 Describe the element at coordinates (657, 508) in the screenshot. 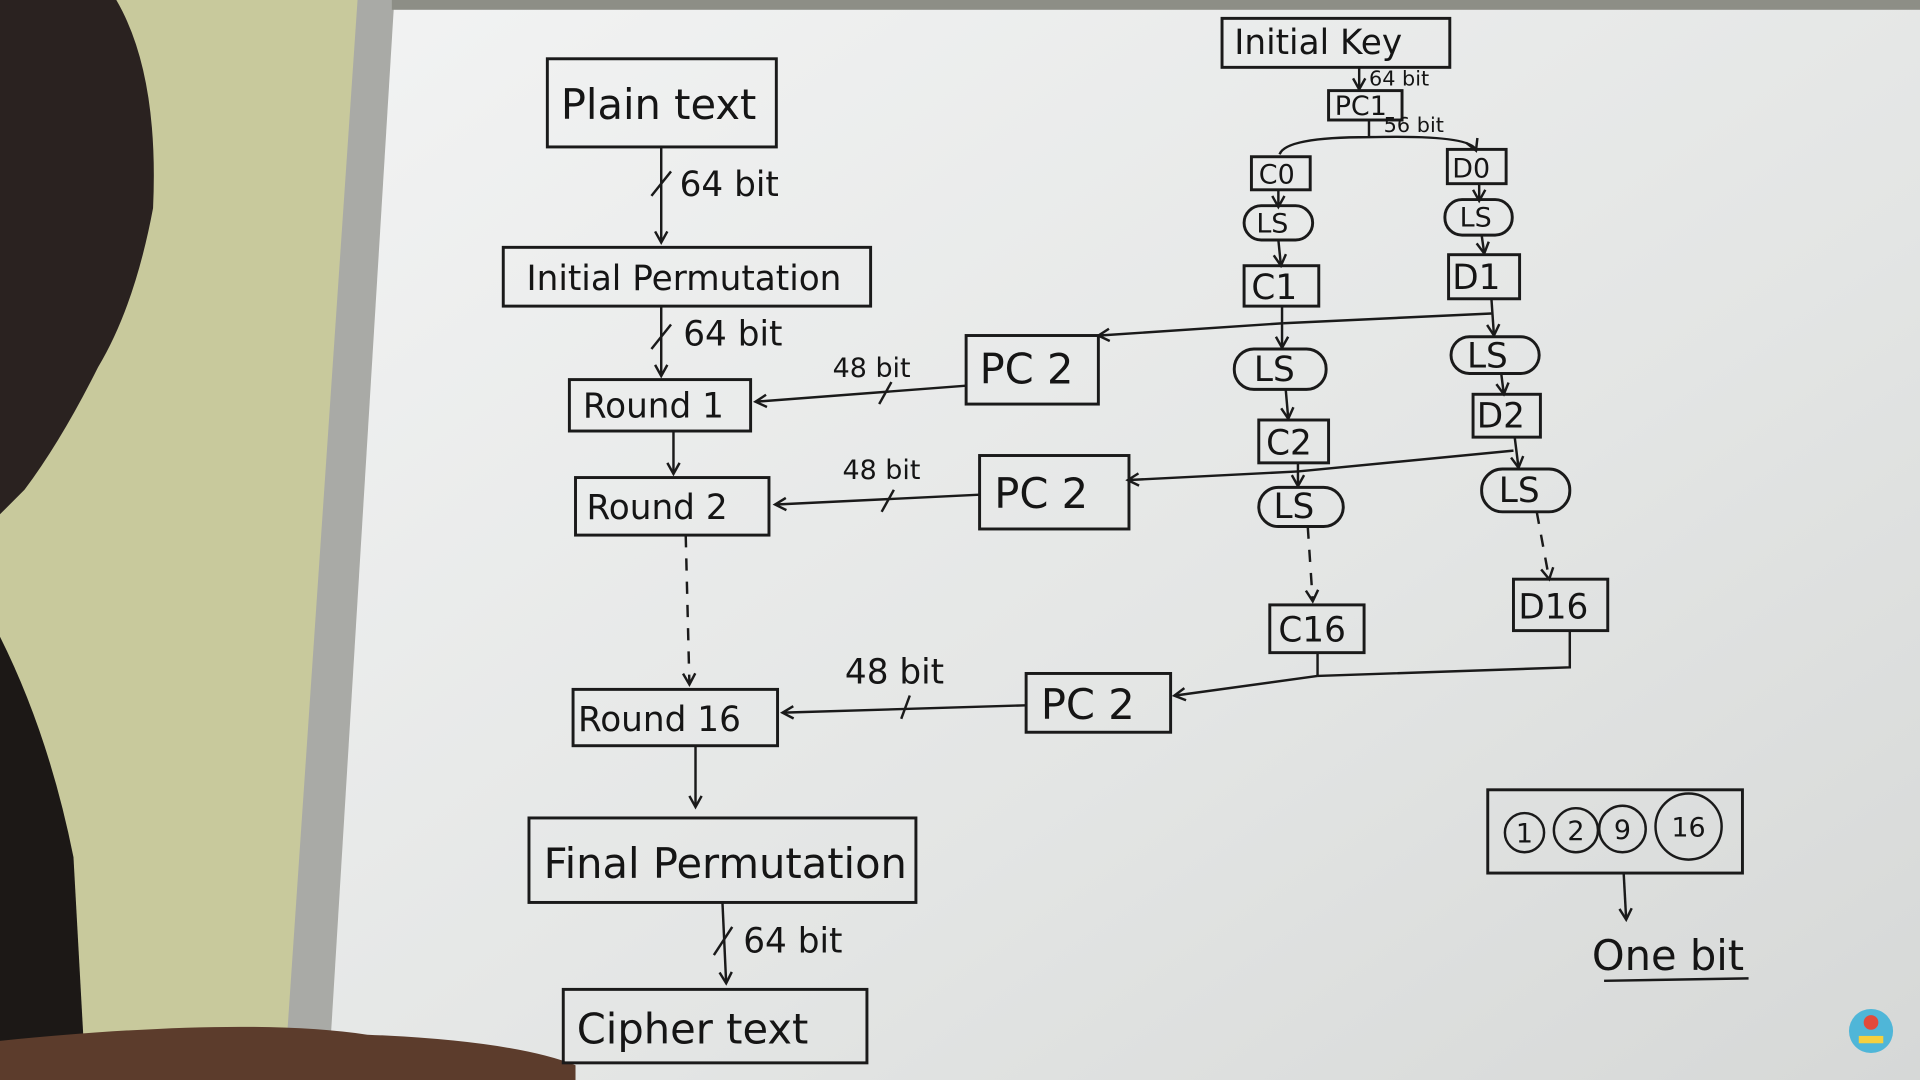

I see `round-2-label: Round 2` at that location.